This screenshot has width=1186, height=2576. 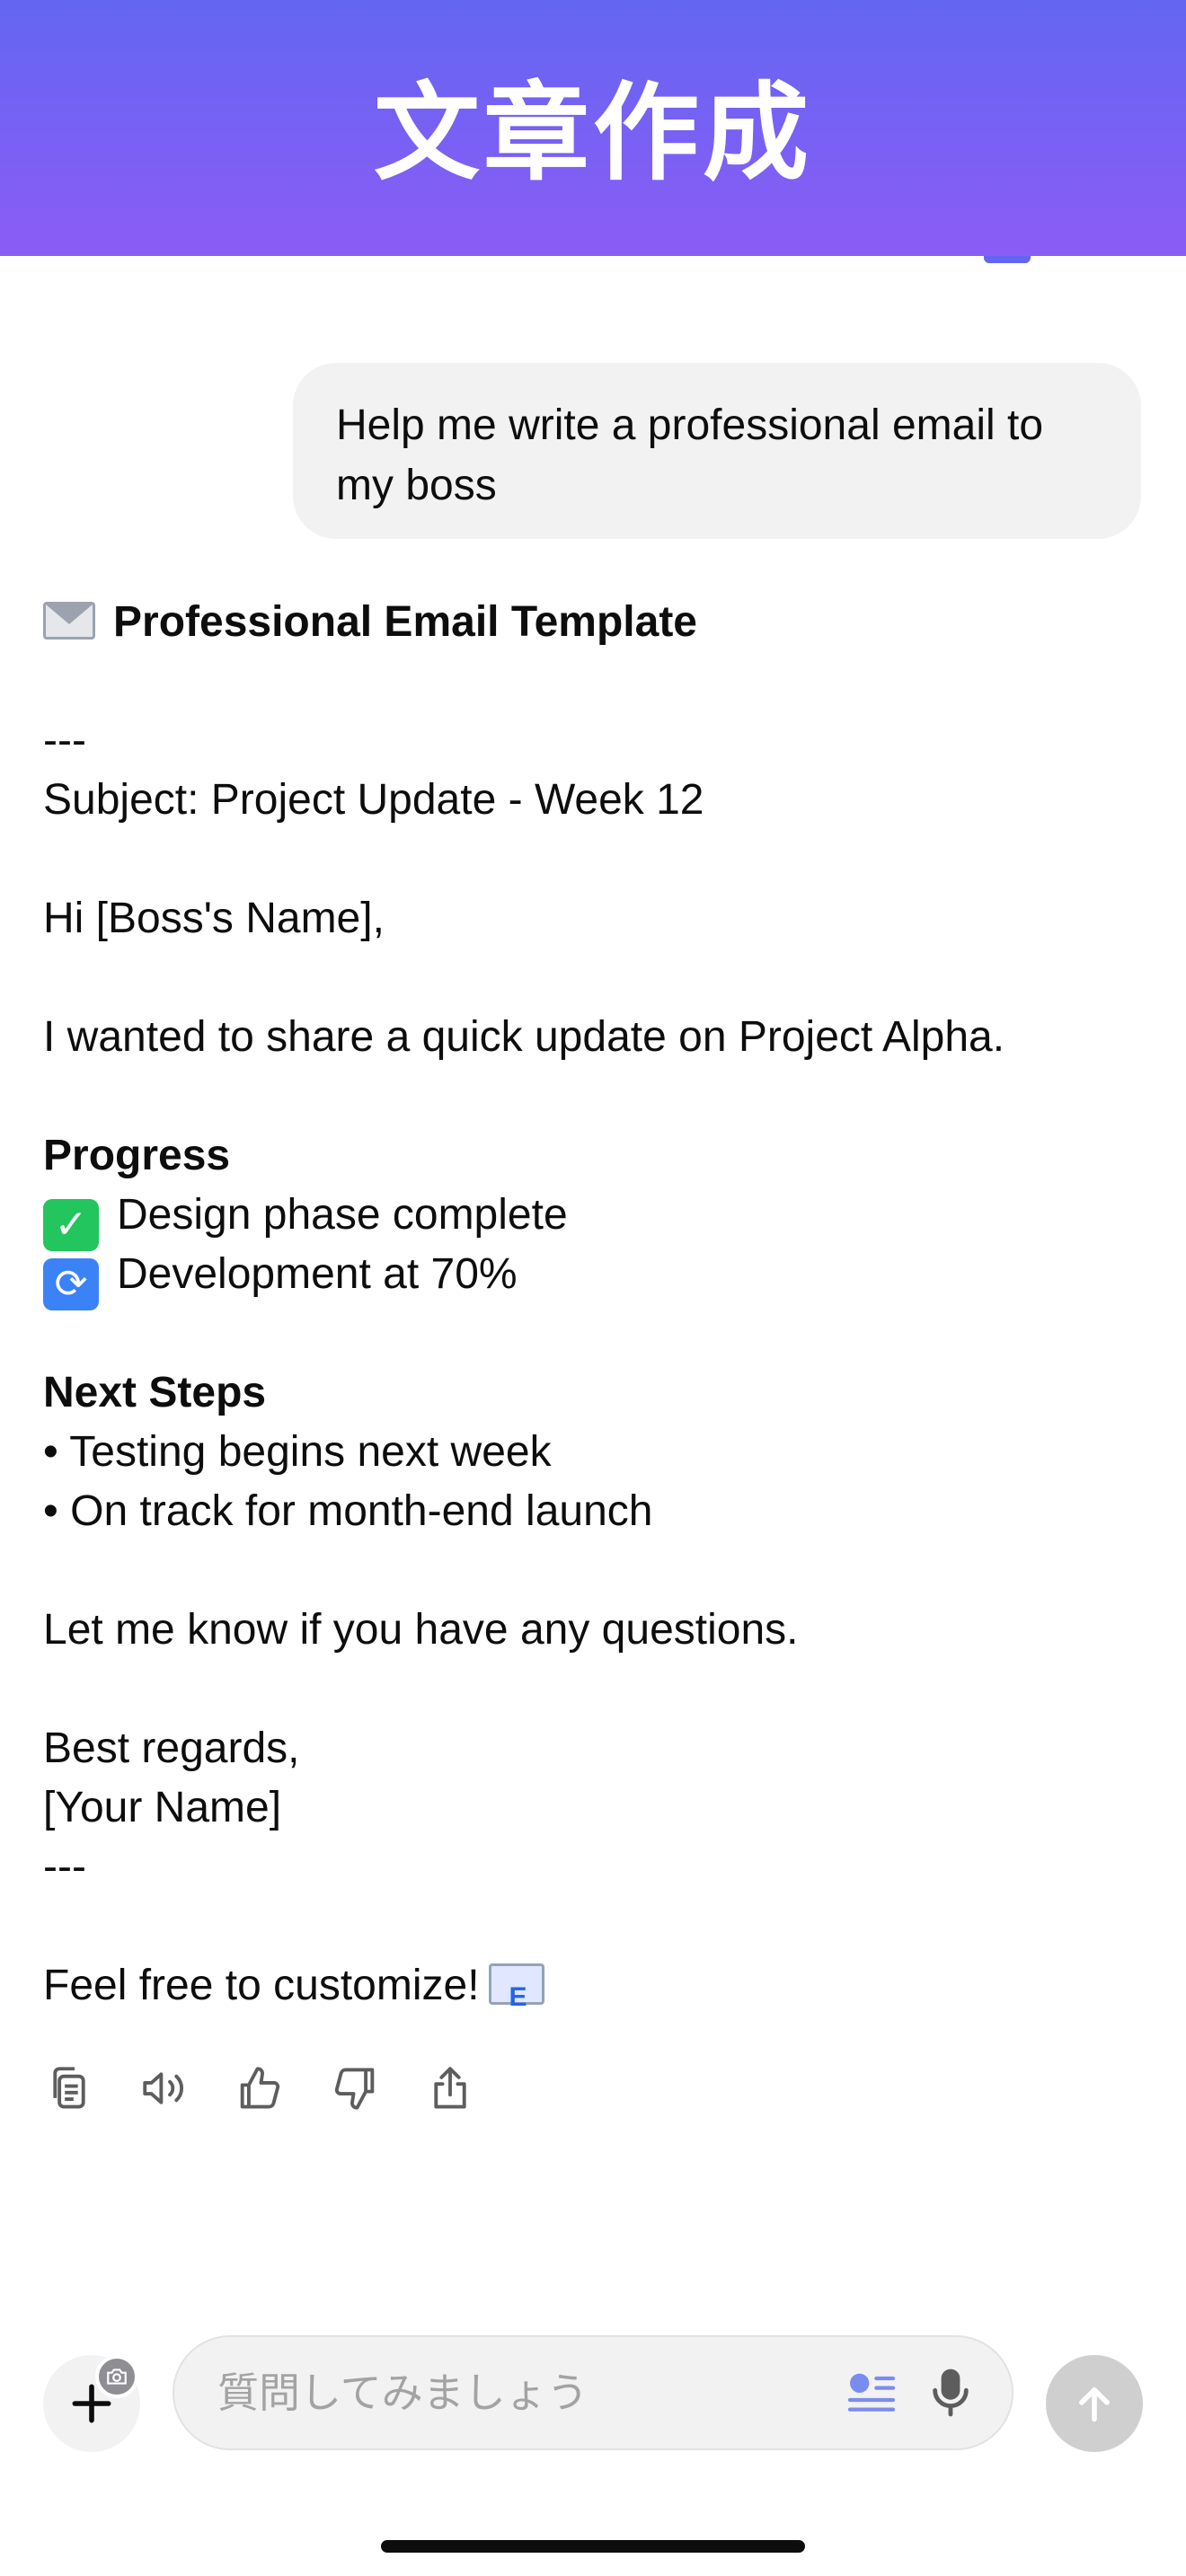 I want to click on email-signature: [Your Name], so click(x=162, y=1807).